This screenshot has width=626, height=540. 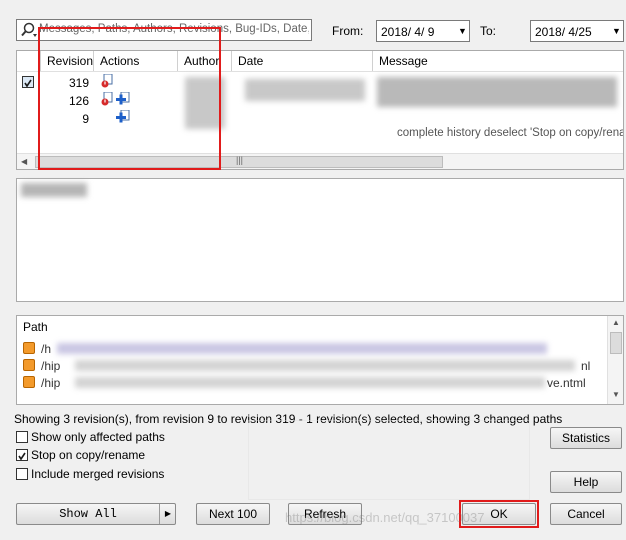 What do you see at coordinates (28, 82) in the screenshot?
I see `row-checkbox` at bounding box center [28, 82].